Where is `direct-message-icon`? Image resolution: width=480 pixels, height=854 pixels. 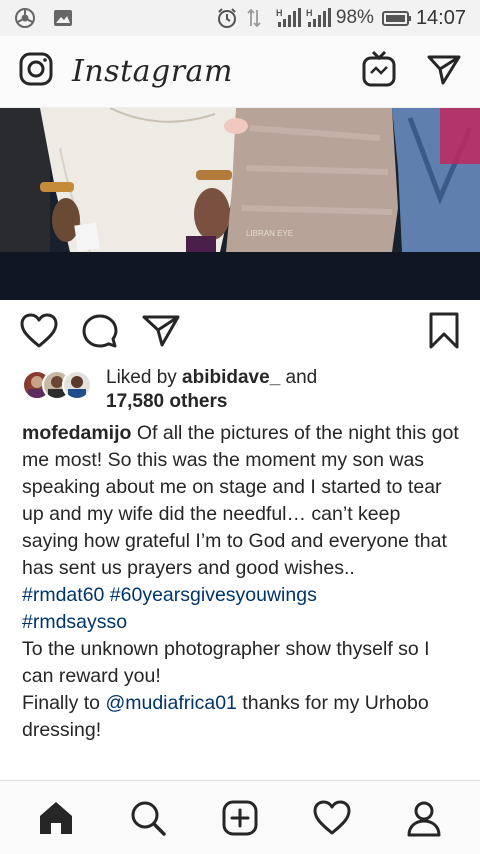
direct-message-icon is located at coordinates (444, 71).